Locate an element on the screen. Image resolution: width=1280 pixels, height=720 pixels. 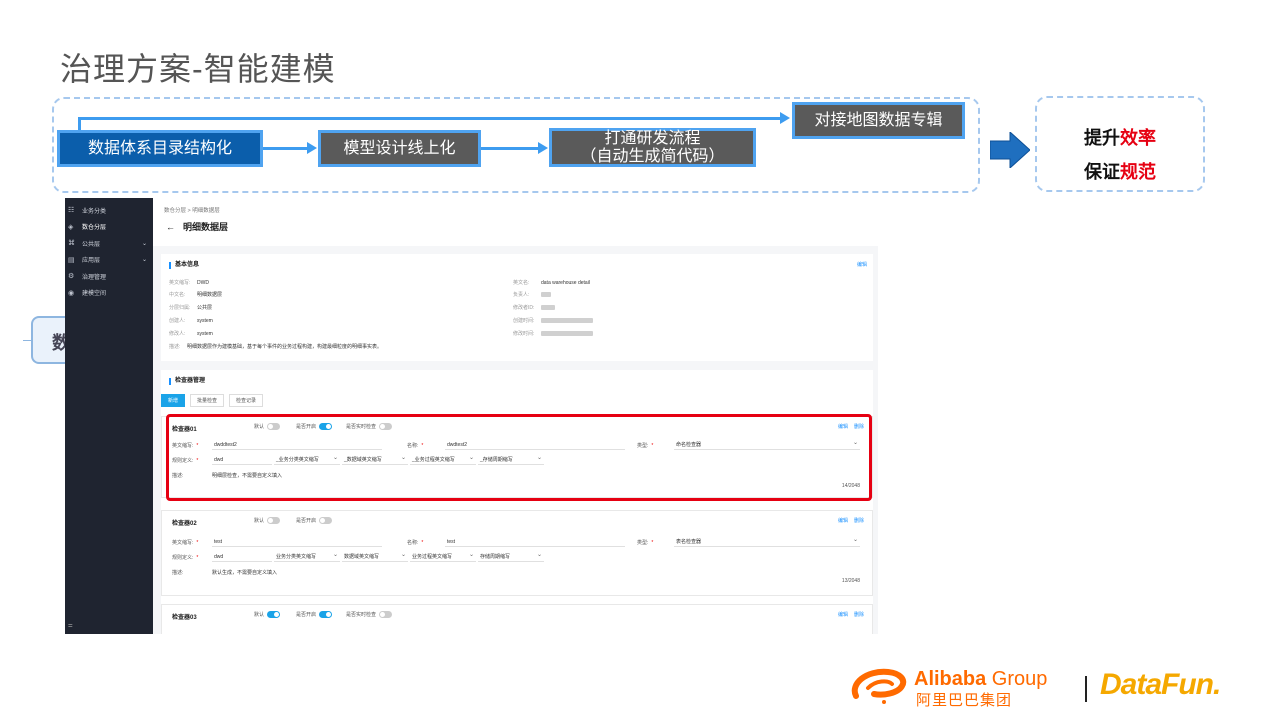
globe-icon: ◉ is located at coordinates (71, 293).